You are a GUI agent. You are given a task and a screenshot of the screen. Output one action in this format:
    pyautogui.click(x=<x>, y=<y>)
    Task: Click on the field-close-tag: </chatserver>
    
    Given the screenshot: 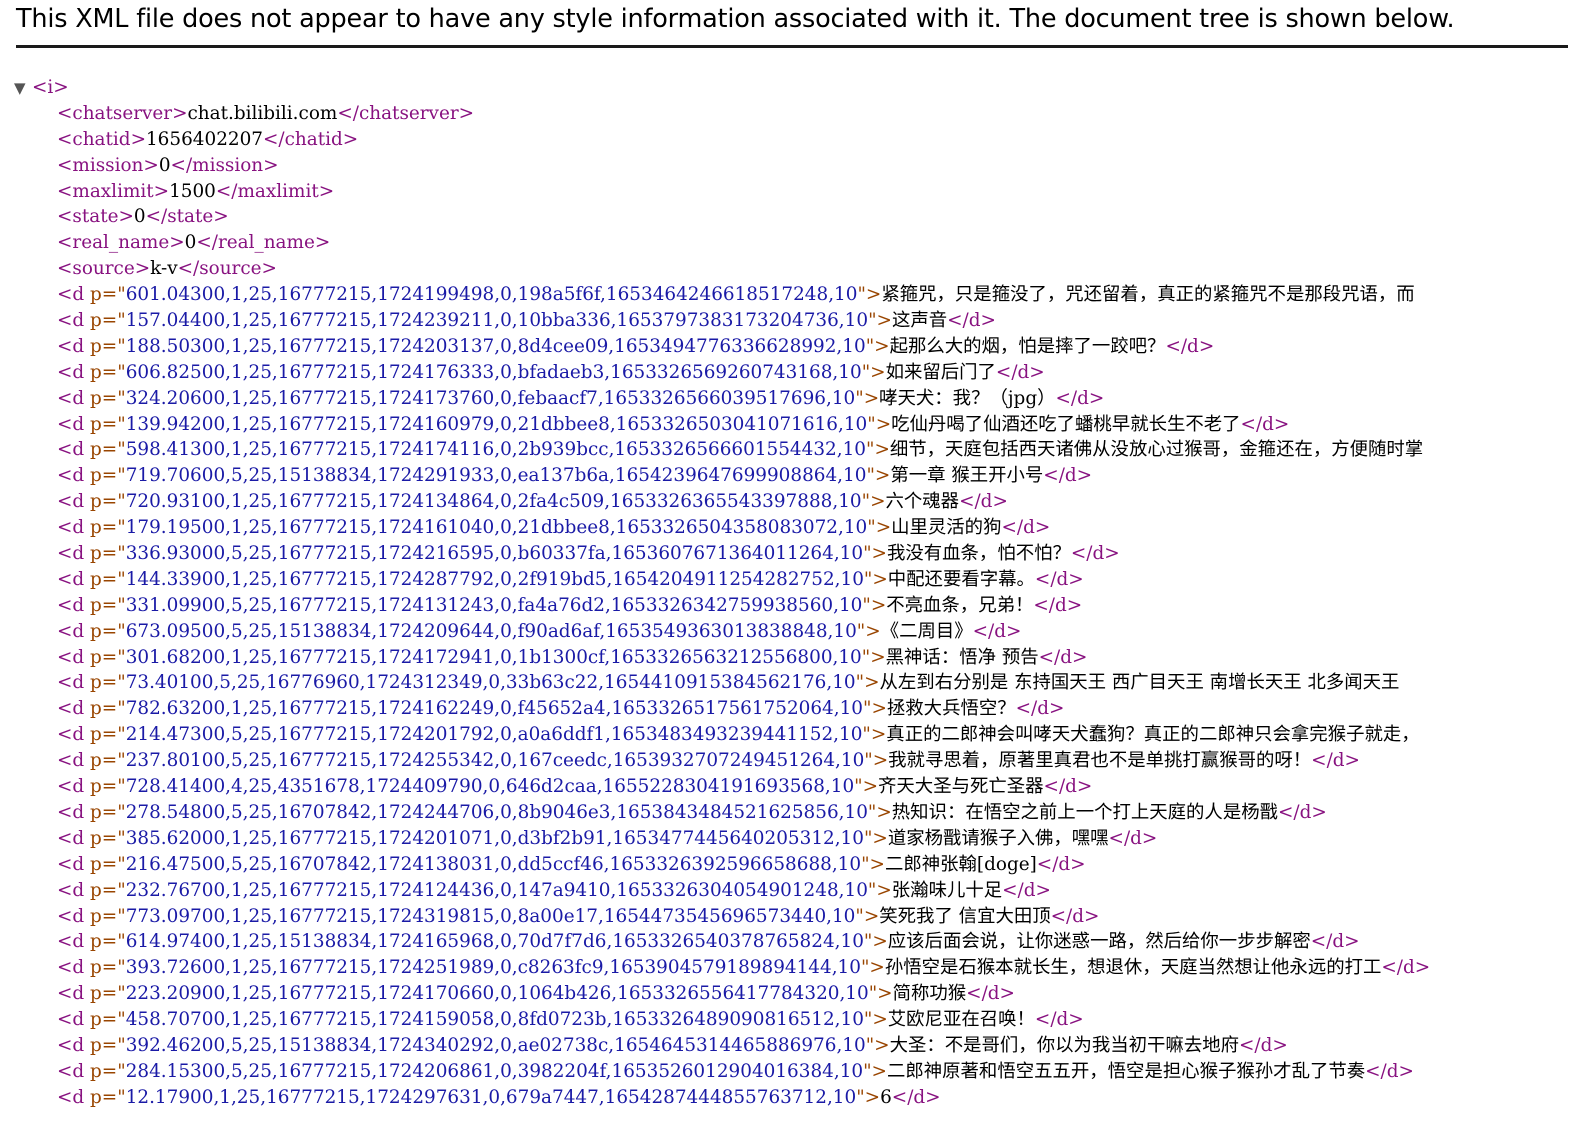 What is the action you would take?
    pyautogui.click(x=406, y=113)
    